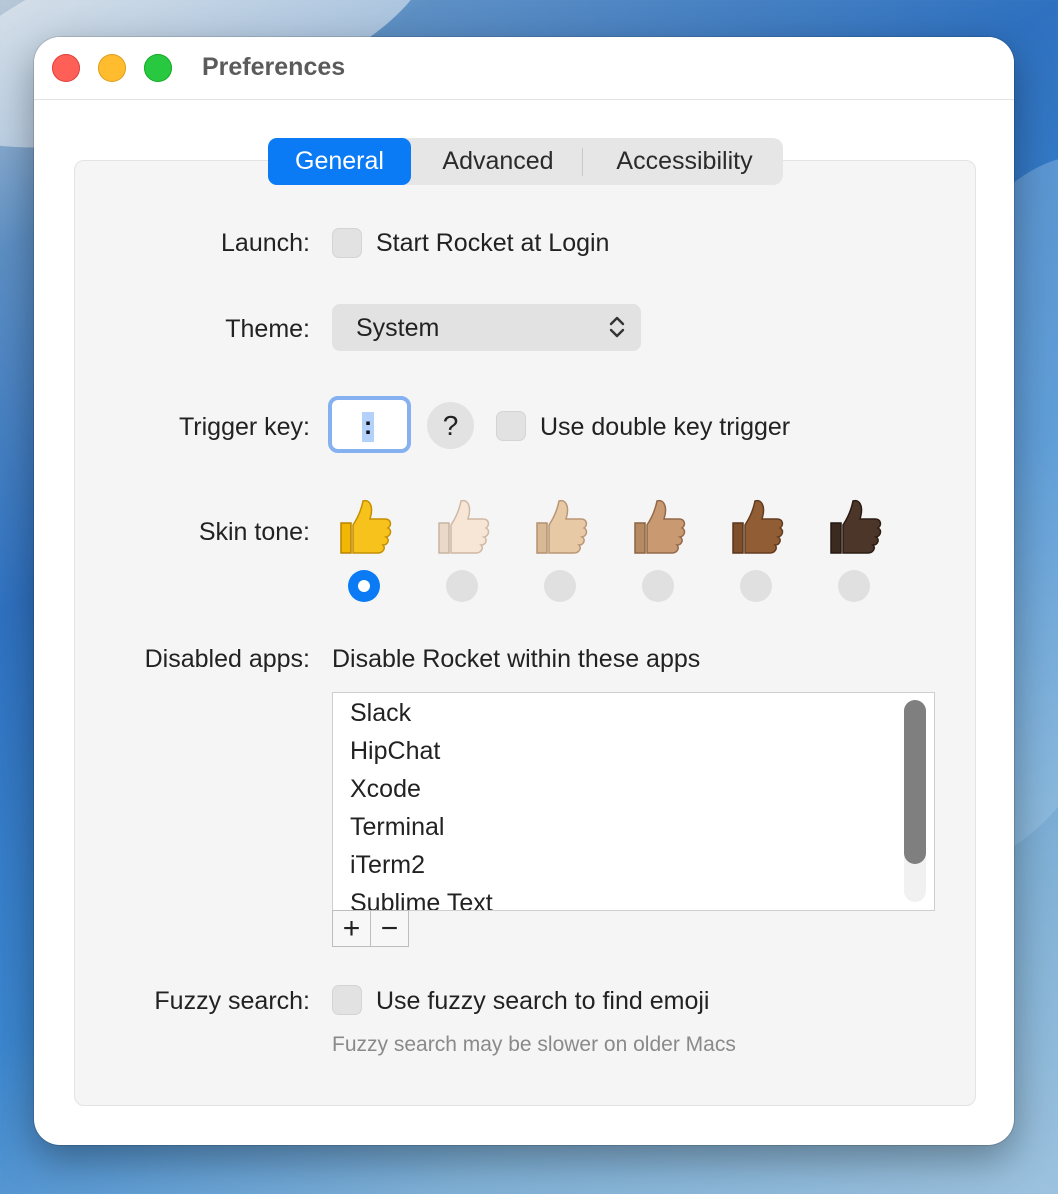 This screenshot has width=1058, height=1194. Describe the element at coordinates (352, 928) in the screenshot. I see `add-app-button: +` at that location.